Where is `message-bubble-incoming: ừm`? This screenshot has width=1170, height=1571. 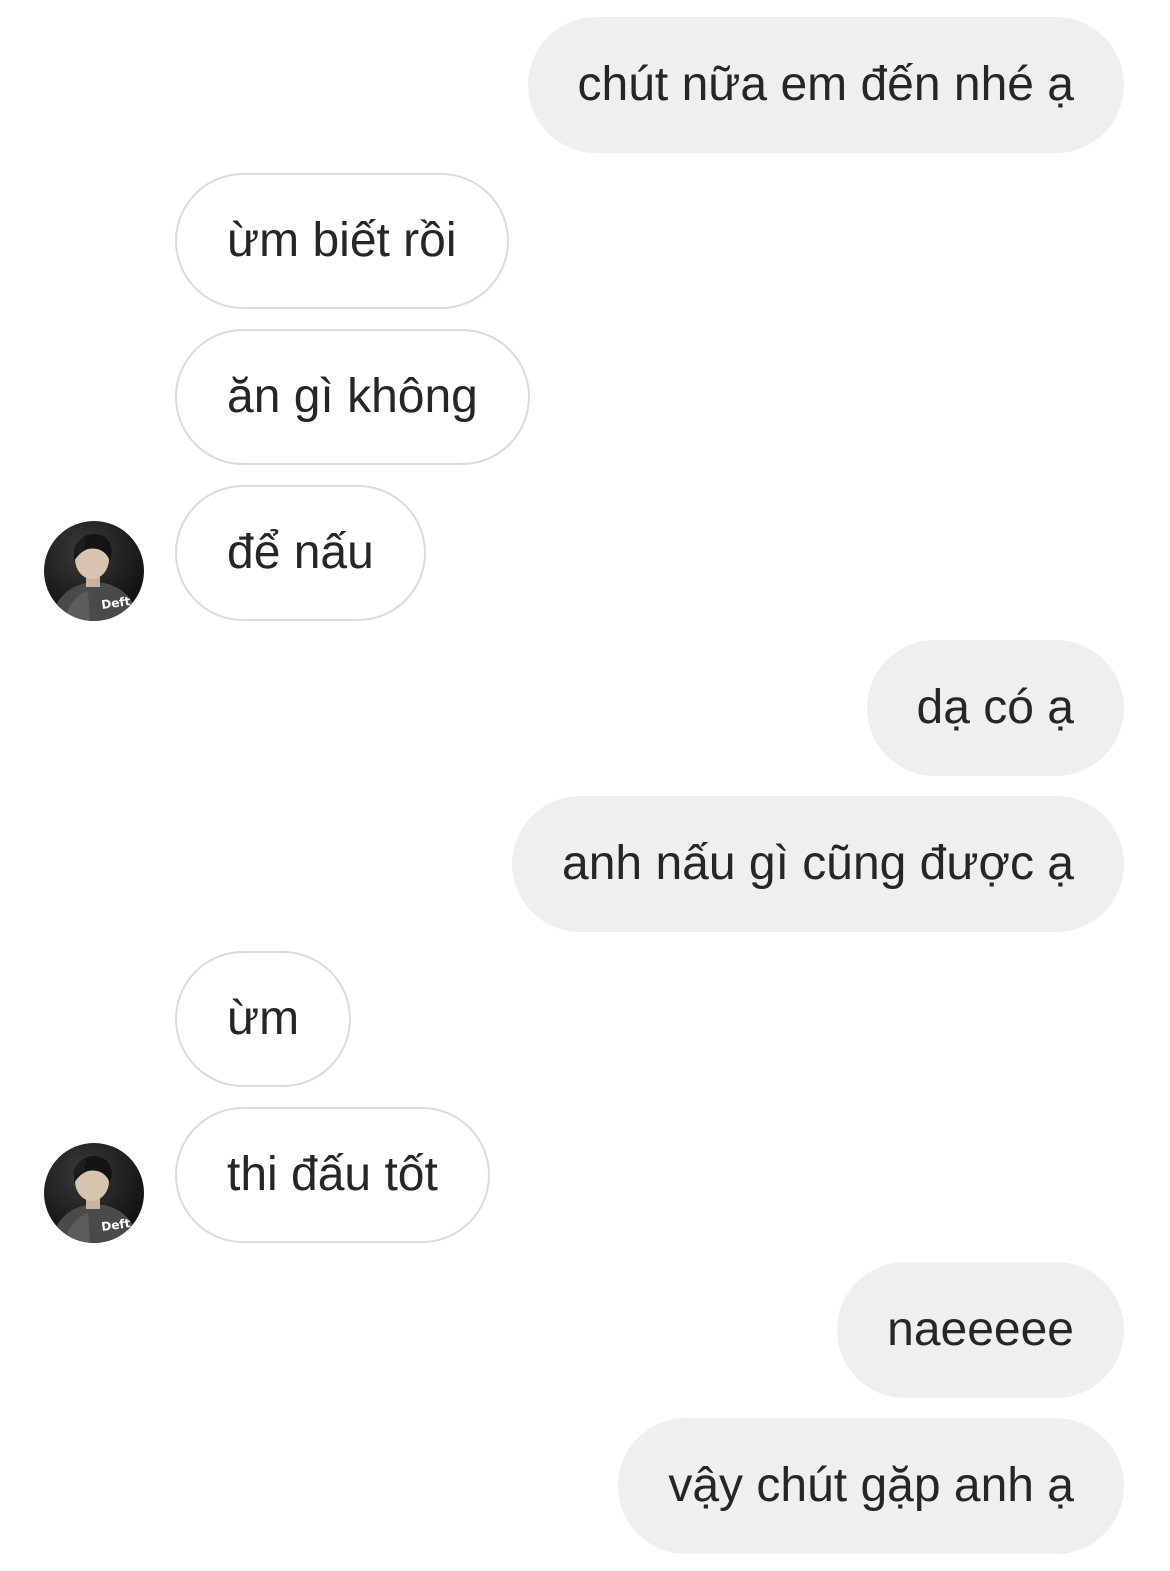 message-bubble-incoming: ừm is located at coordinates (263, 1019).